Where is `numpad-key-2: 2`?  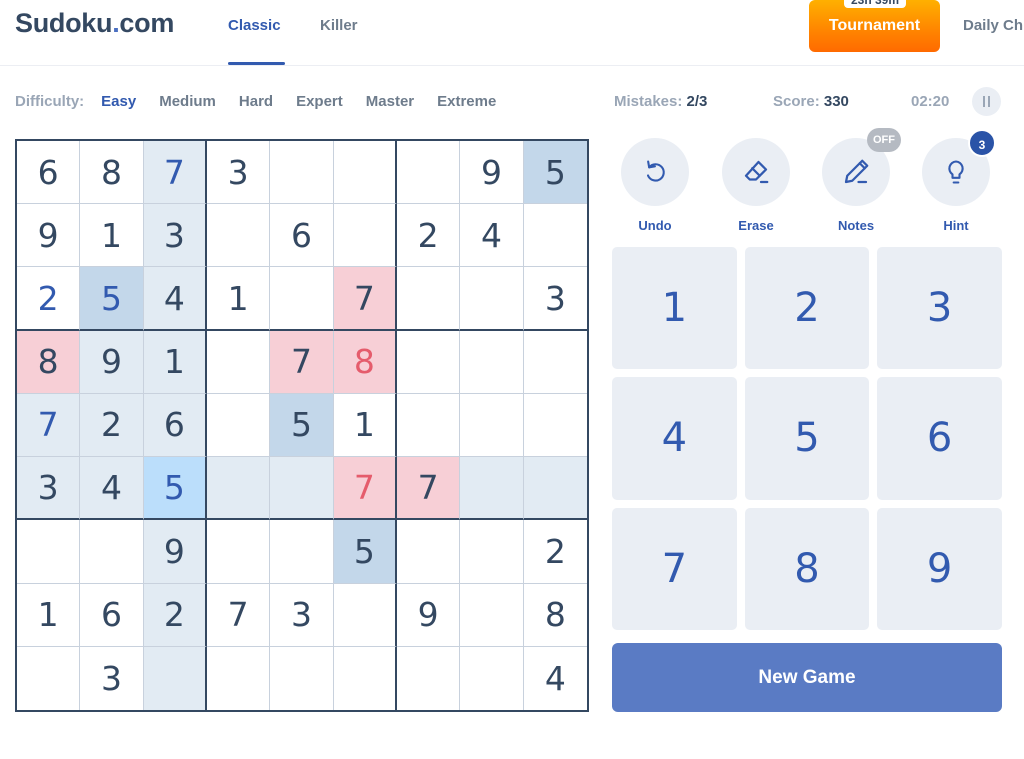
numpad-key-2: 2 is located at coordinates (807, 308).